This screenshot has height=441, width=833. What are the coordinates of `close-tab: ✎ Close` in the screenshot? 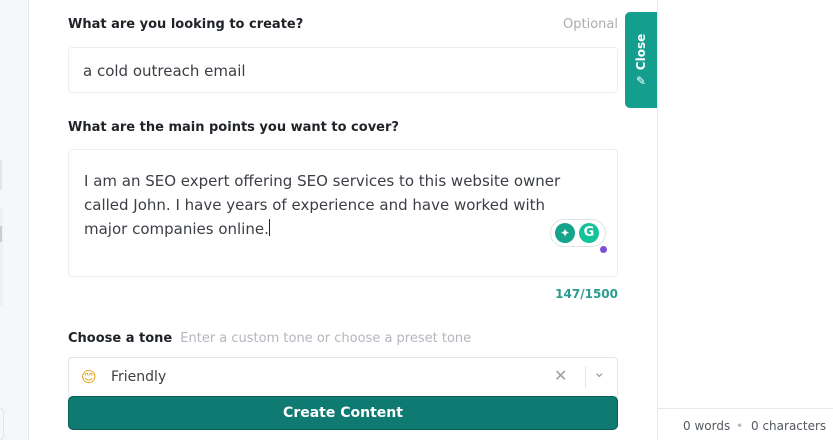 It's located at (641, 60).